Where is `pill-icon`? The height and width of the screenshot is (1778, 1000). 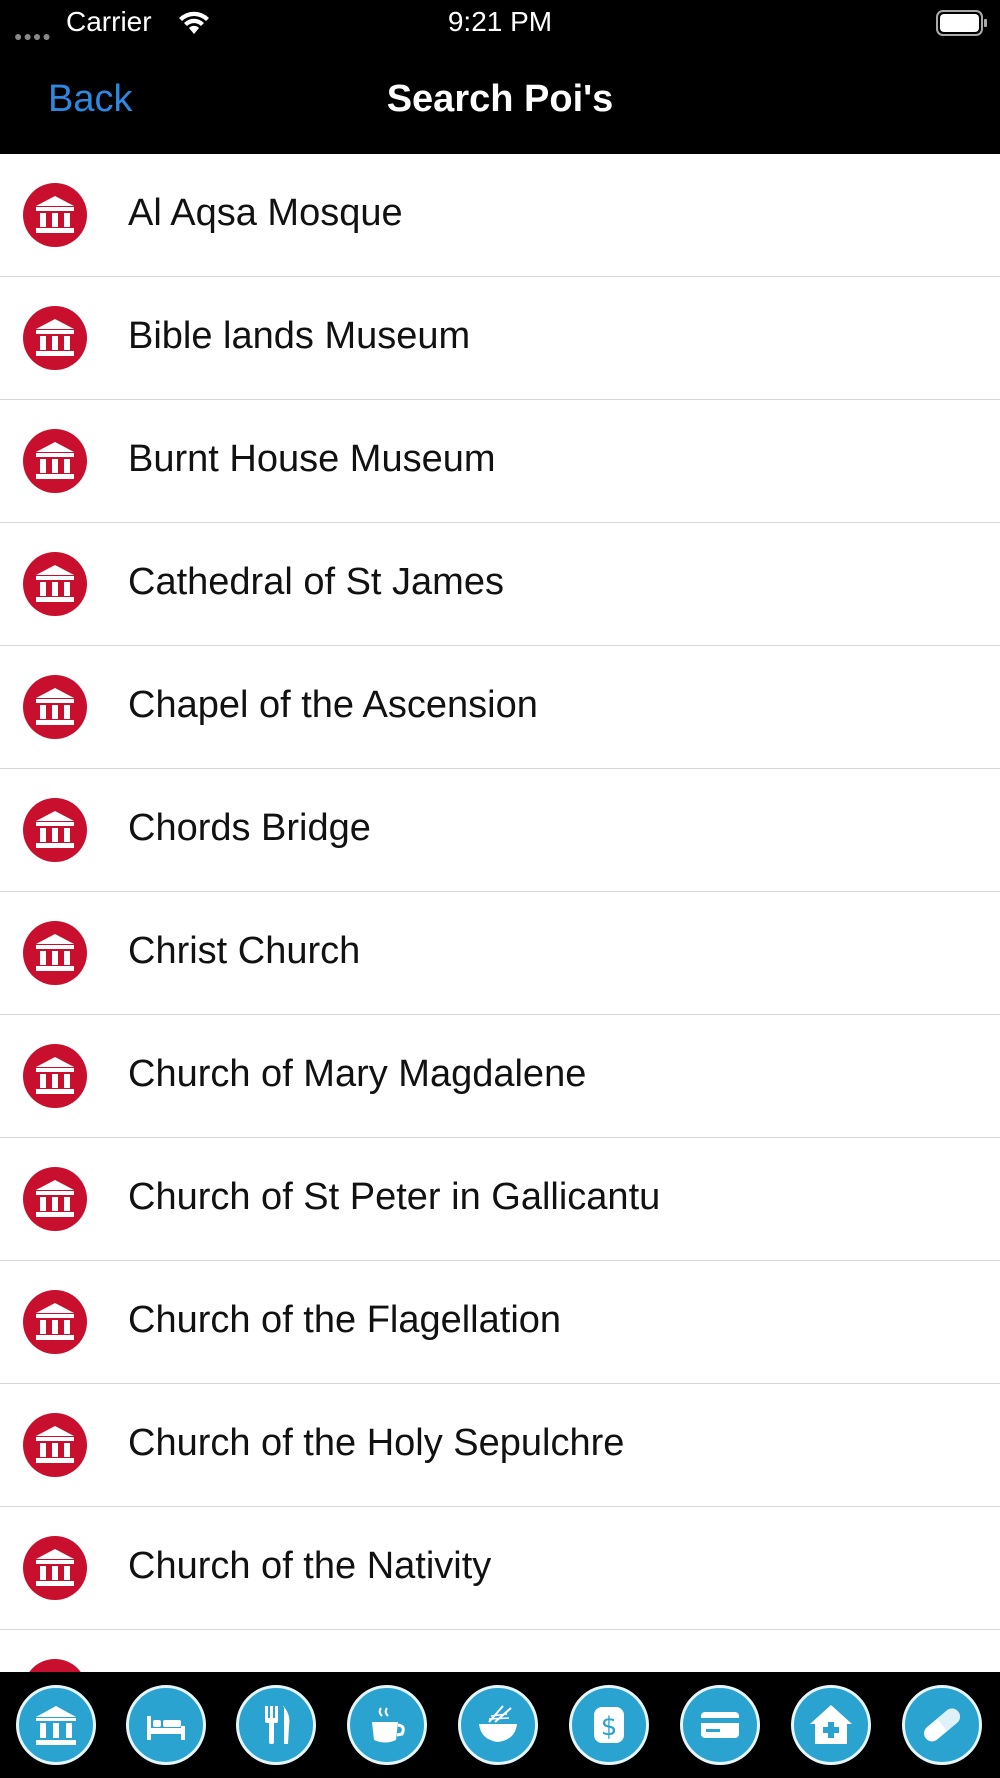
pill-icon is located at coordinates (942, 1725).